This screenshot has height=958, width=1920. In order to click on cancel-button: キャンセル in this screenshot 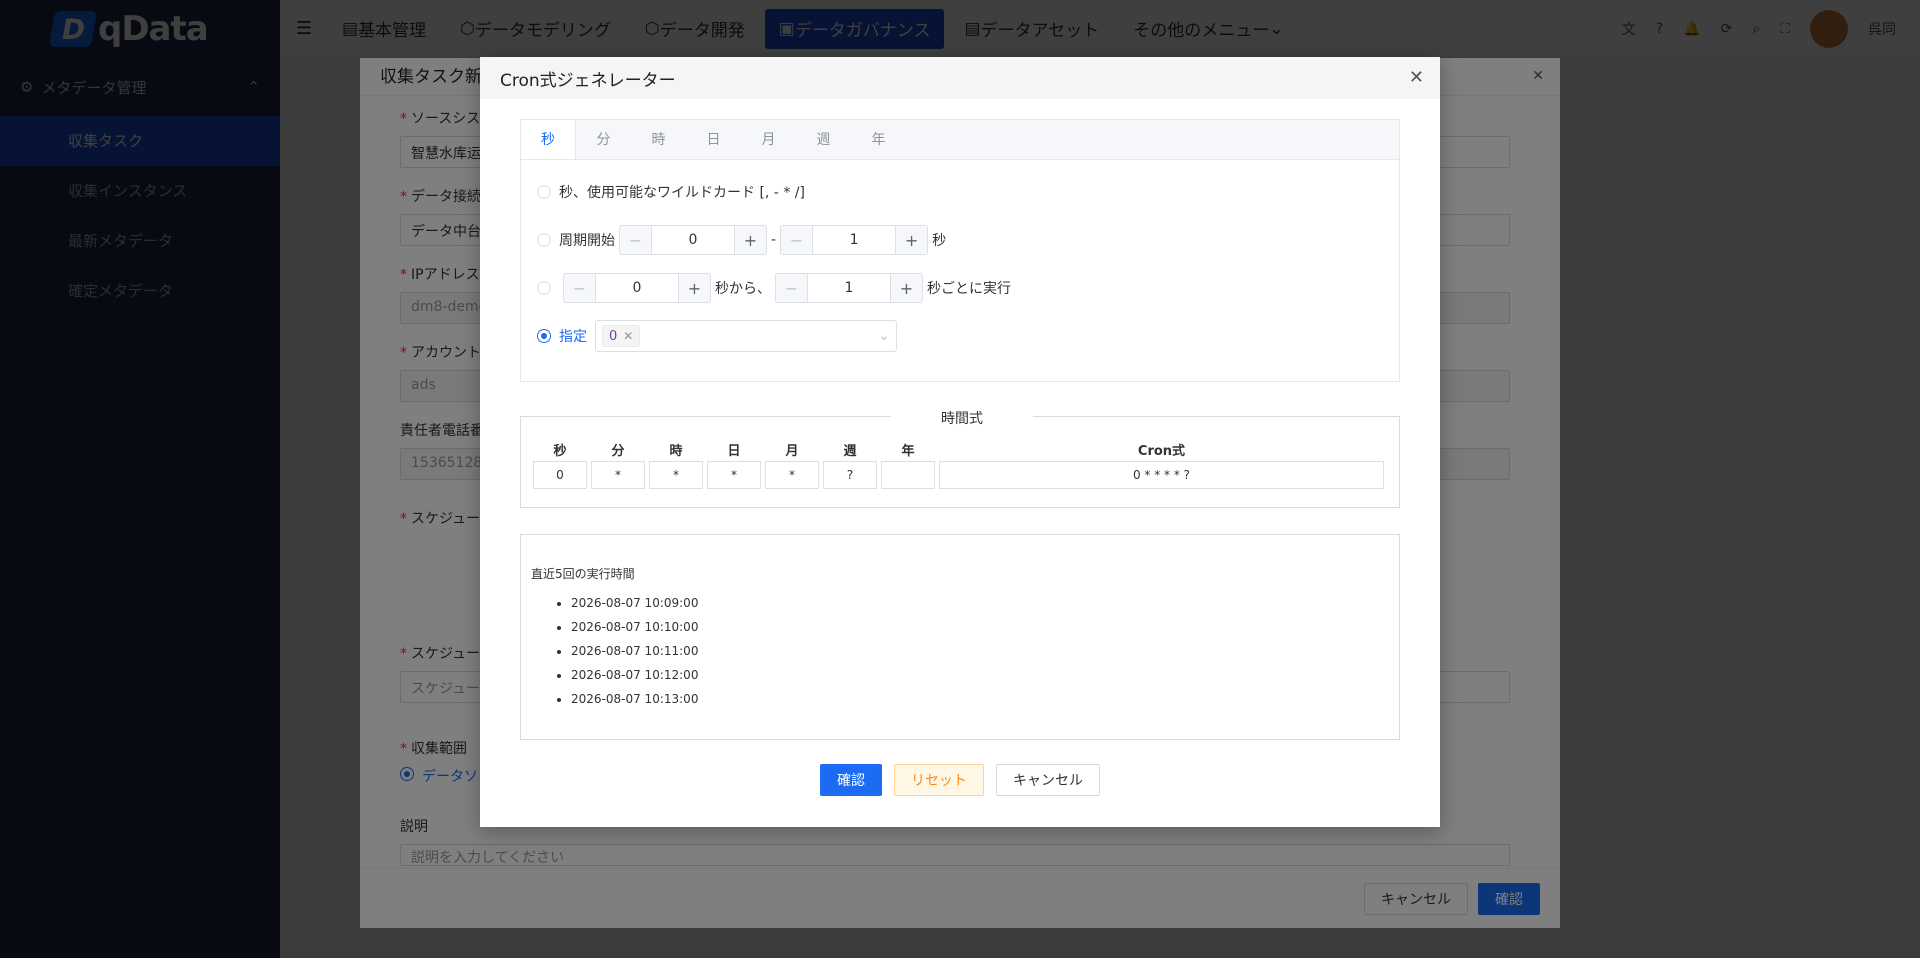, I will do `click(1048, 780)`.